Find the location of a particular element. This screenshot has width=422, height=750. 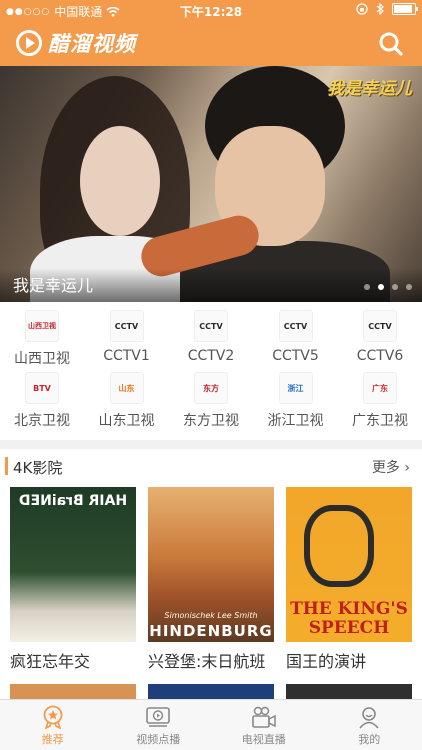

channel-label: 广东卫视 is located at coordinates (380, 421).